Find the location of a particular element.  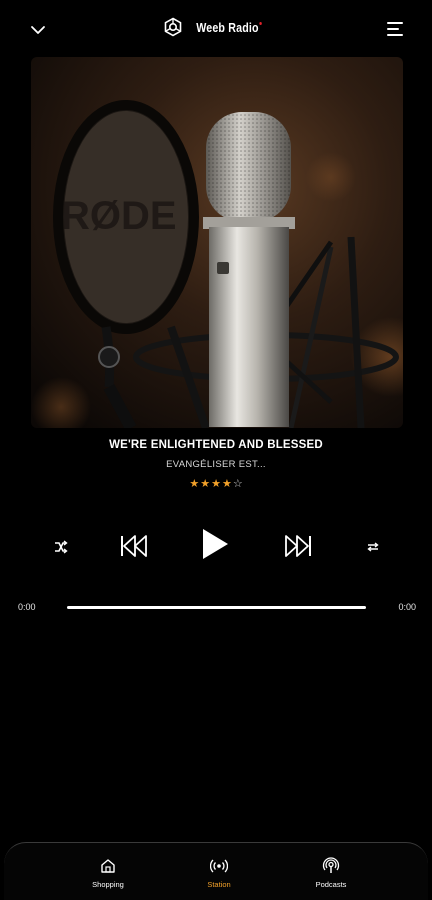

repeat-button is located at coordinates (373, 547).